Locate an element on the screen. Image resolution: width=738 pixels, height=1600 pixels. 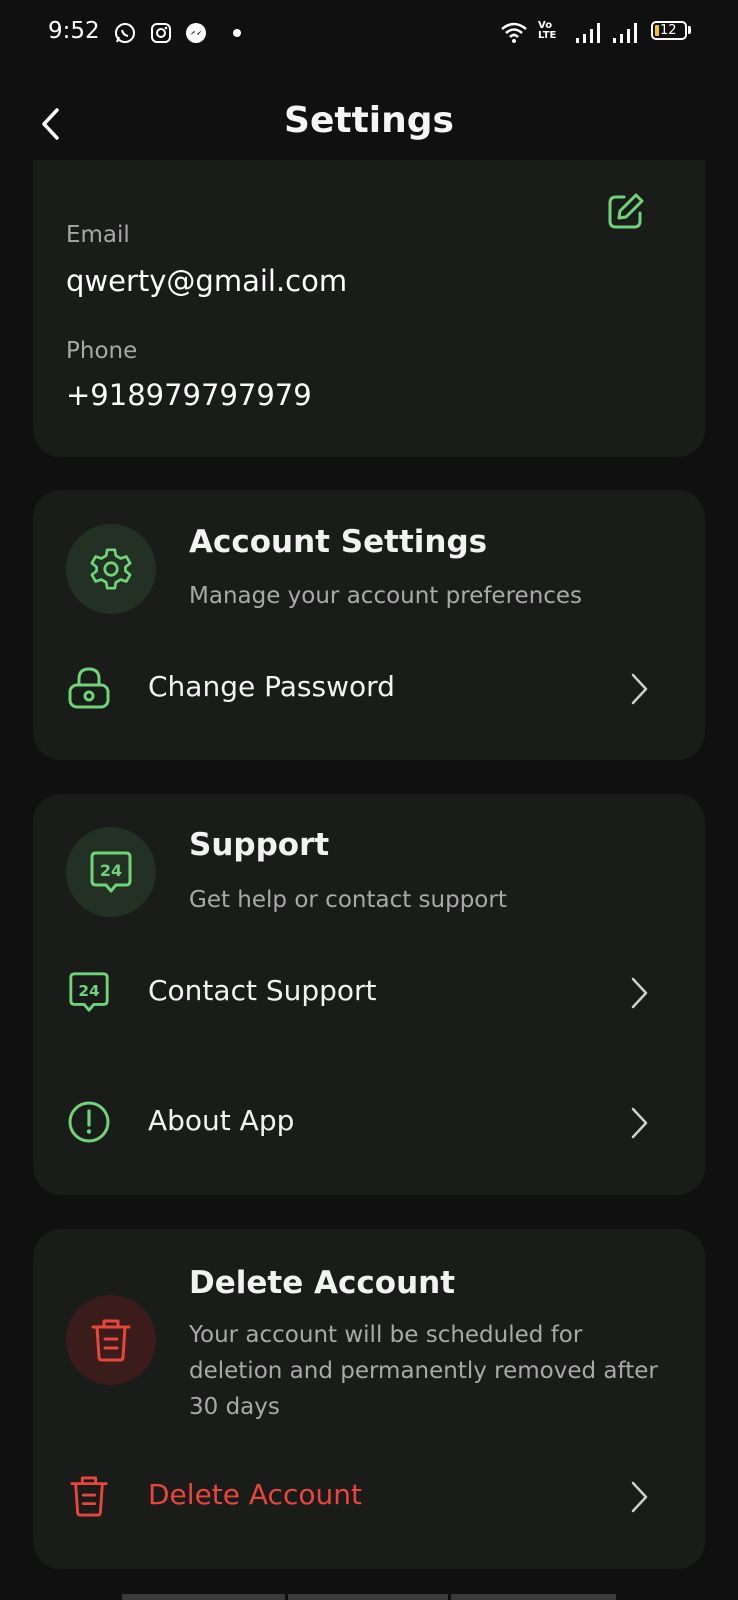
delete-account-label: Delete Account is located at coordinates (255, 1494).